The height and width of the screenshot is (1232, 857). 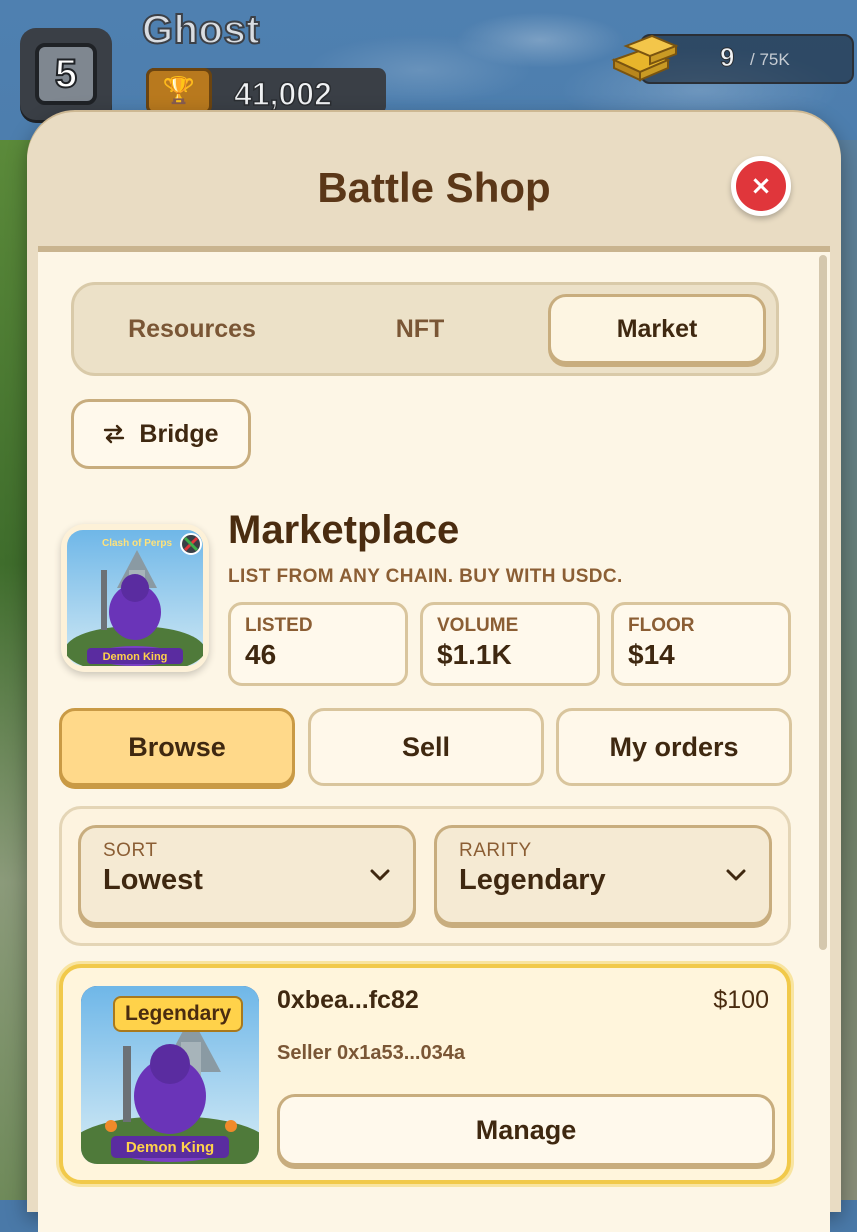 What do you see at coordinates (770, 59) in the screenshot?
I see `gold-capacity: / 75K` at bounding box center [770, 59].